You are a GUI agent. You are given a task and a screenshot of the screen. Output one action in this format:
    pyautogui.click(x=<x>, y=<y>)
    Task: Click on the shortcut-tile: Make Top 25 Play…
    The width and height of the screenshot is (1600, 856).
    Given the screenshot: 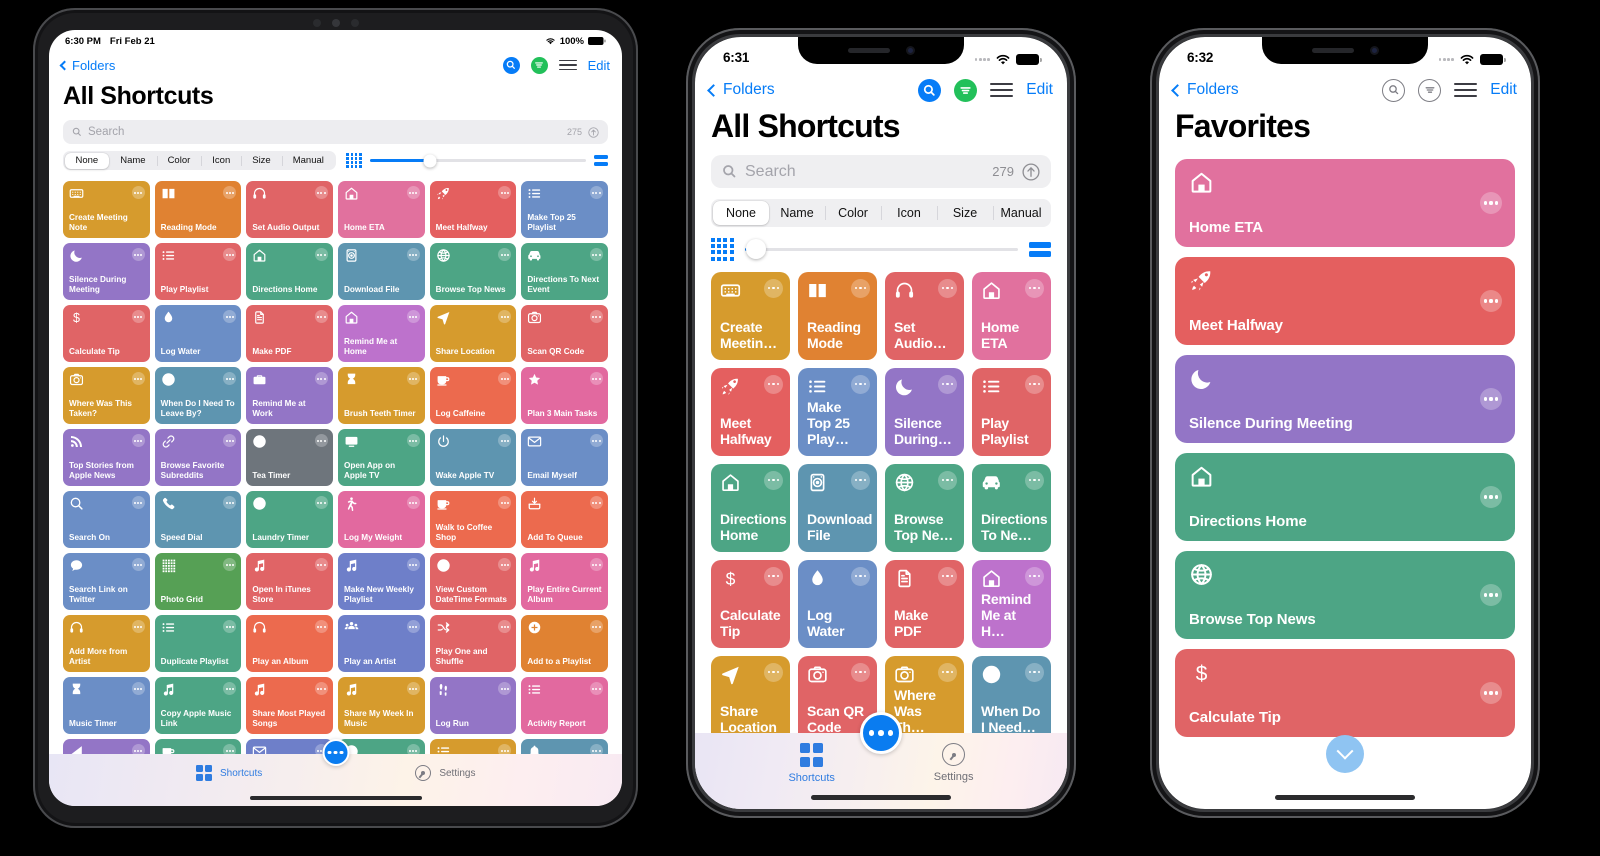 What is the action you would take?
    pyautogui.click(x=837, y=411)
    